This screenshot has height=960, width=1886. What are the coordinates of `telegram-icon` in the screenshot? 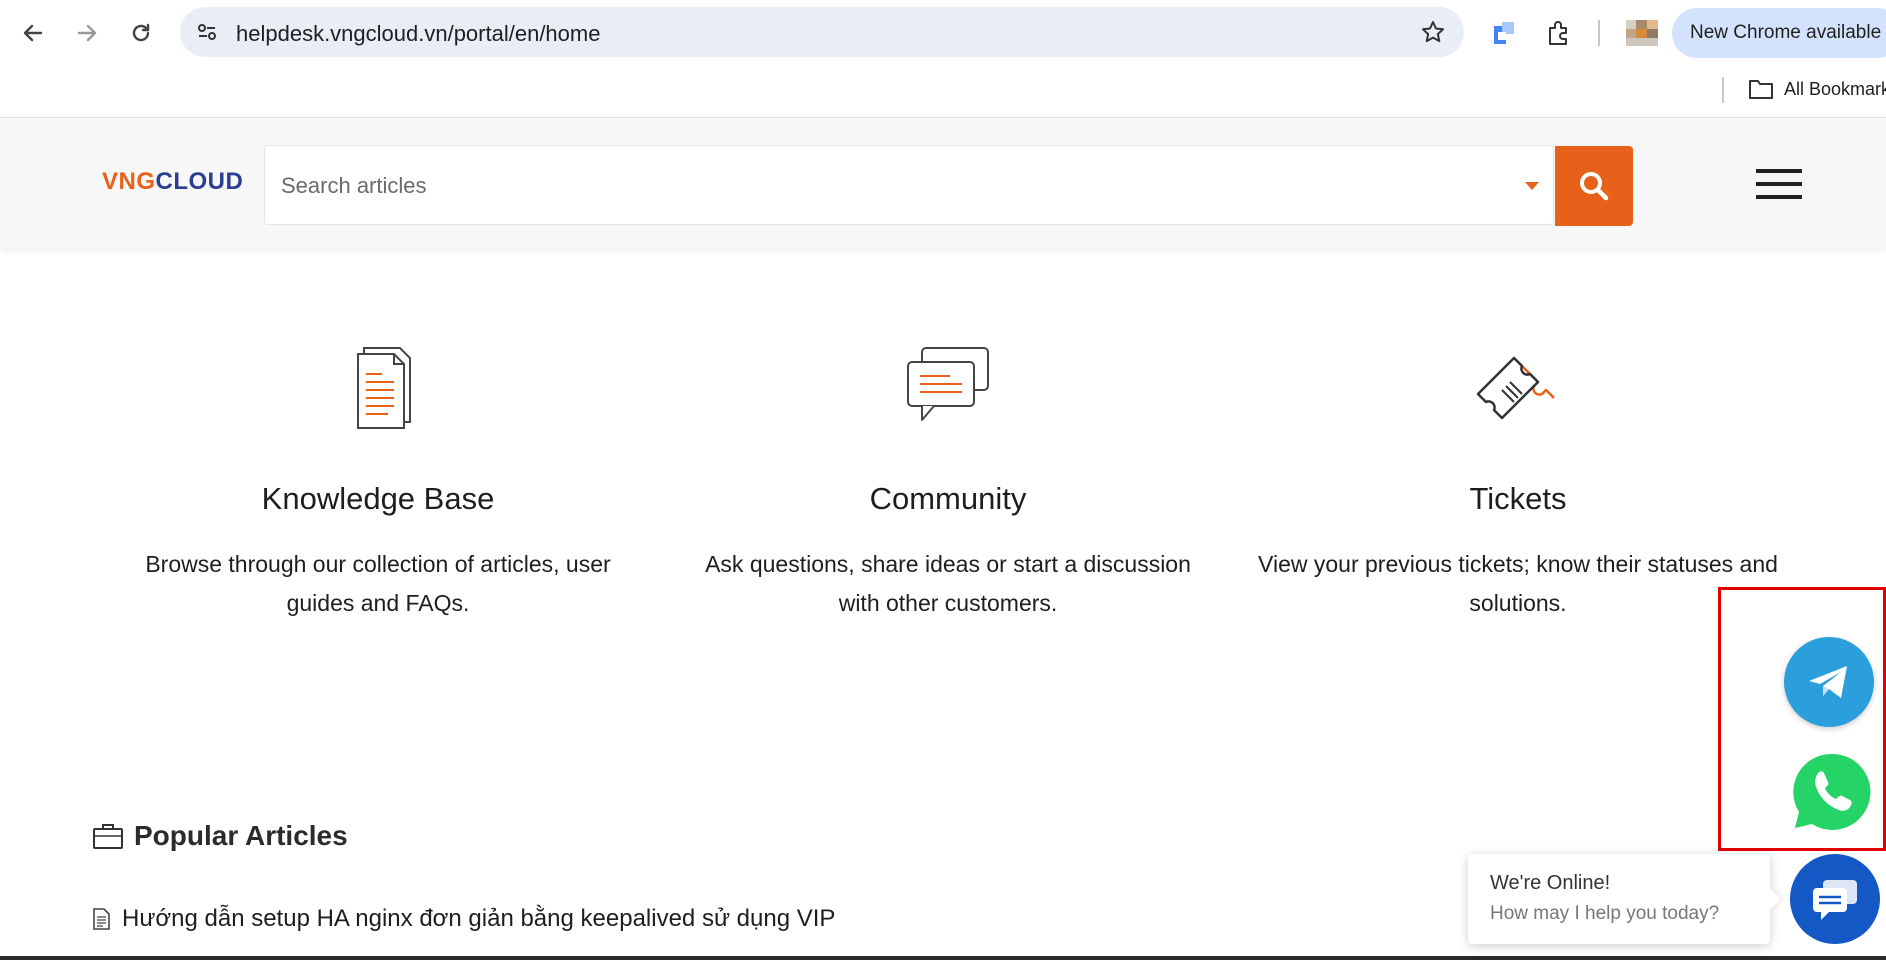 It's located at (1828, 682).